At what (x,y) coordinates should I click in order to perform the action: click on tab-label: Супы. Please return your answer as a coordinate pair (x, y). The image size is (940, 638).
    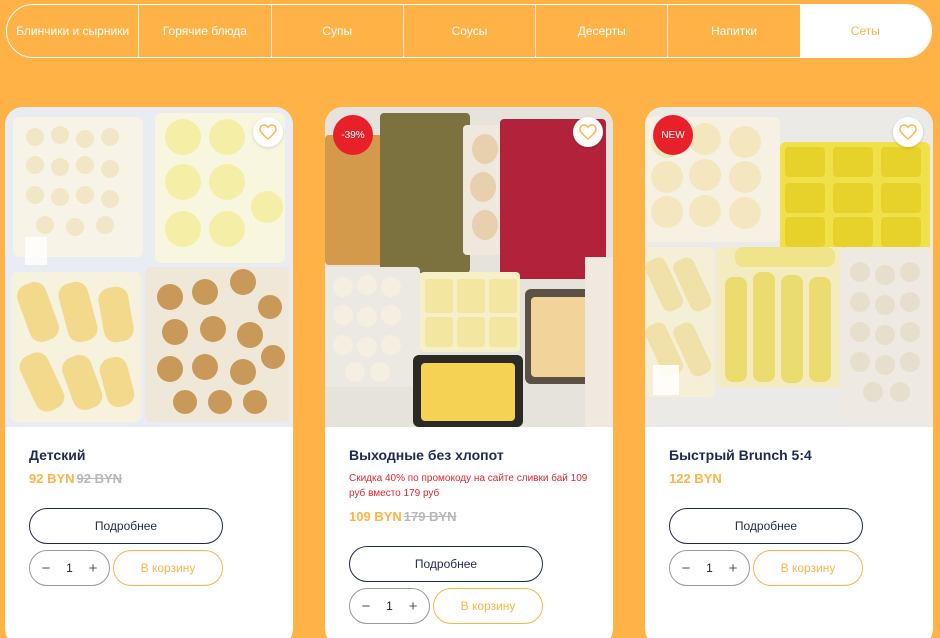
    Looking at the image, I should click on (337, 30).